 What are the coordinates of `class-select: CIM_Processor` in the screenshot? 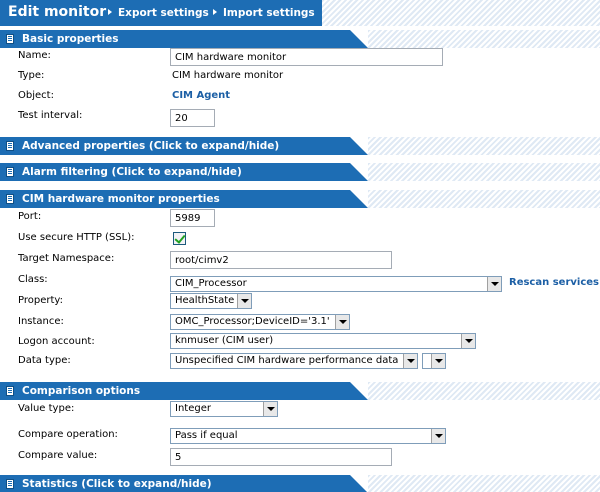 It's located at (336, 284).